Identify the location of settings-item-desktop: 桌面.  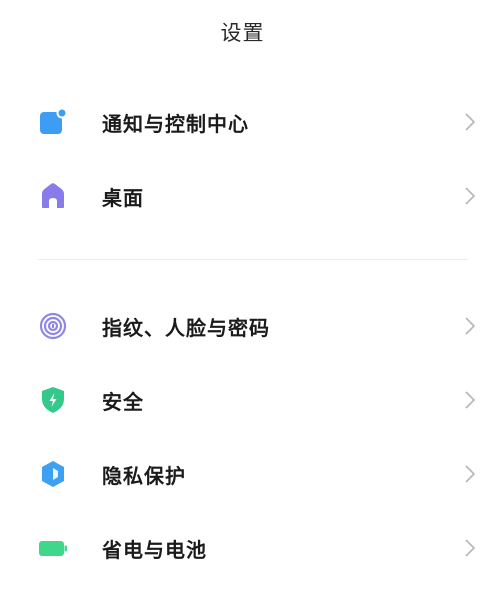
(242, 196).